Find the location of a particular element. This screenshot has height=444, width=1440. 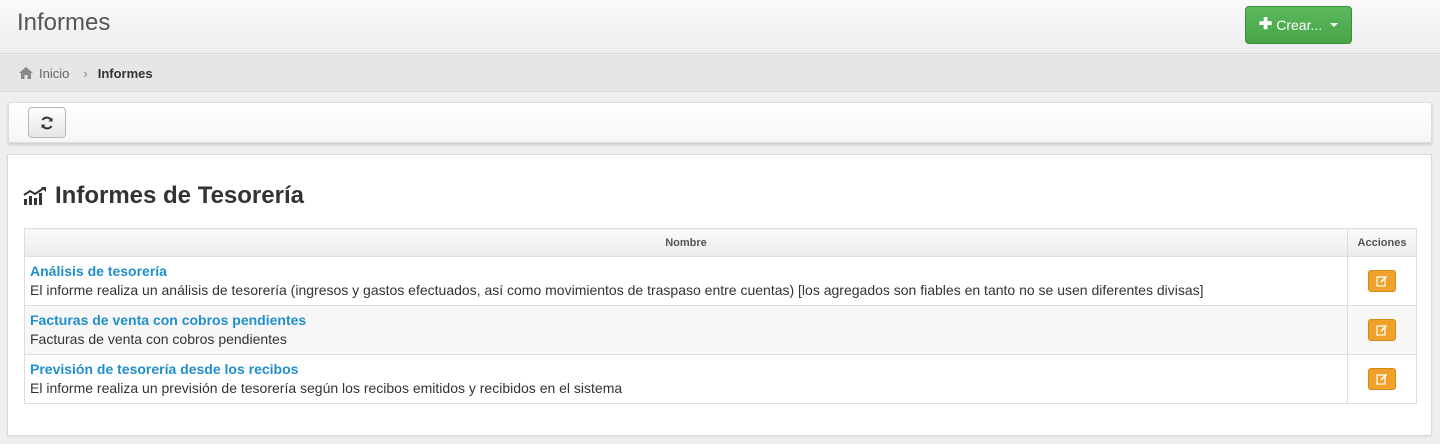

breadcrumb: Inicio › Informes is located at coordinates (720, 73).